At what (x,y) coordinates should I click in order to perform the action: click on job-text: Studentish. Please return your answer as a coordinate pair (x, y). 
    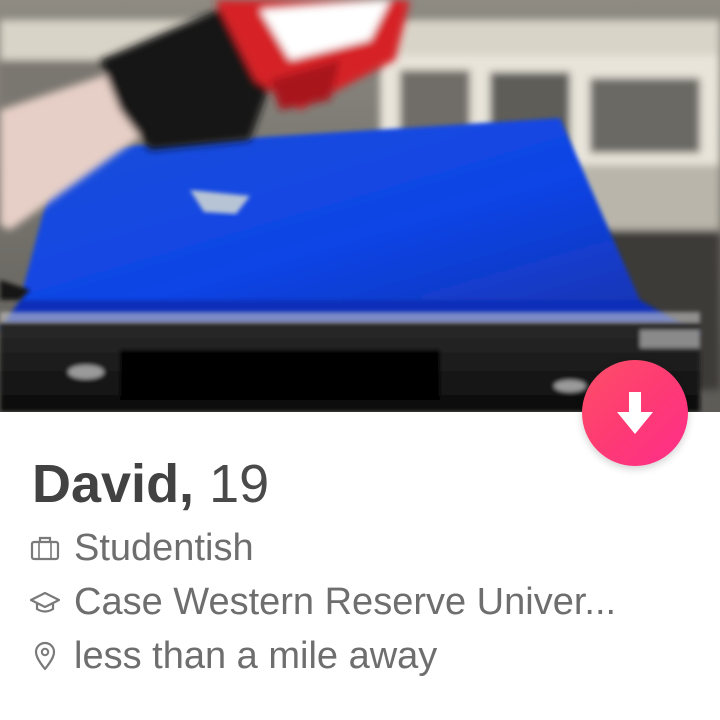
    Looking at the image, I should click on (164, 547).